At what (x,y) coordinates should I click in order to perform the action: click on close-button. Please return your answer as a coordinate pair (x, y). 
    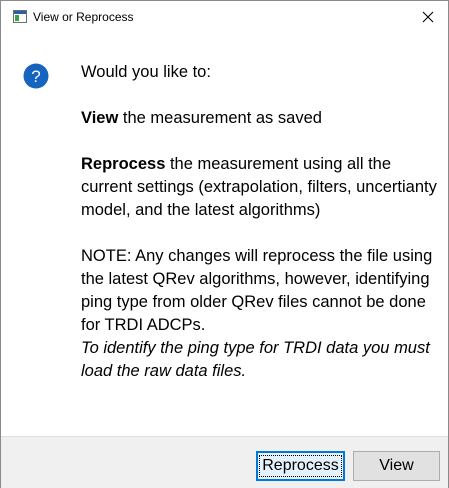
    Looking at the image, I should click on (428, 17).